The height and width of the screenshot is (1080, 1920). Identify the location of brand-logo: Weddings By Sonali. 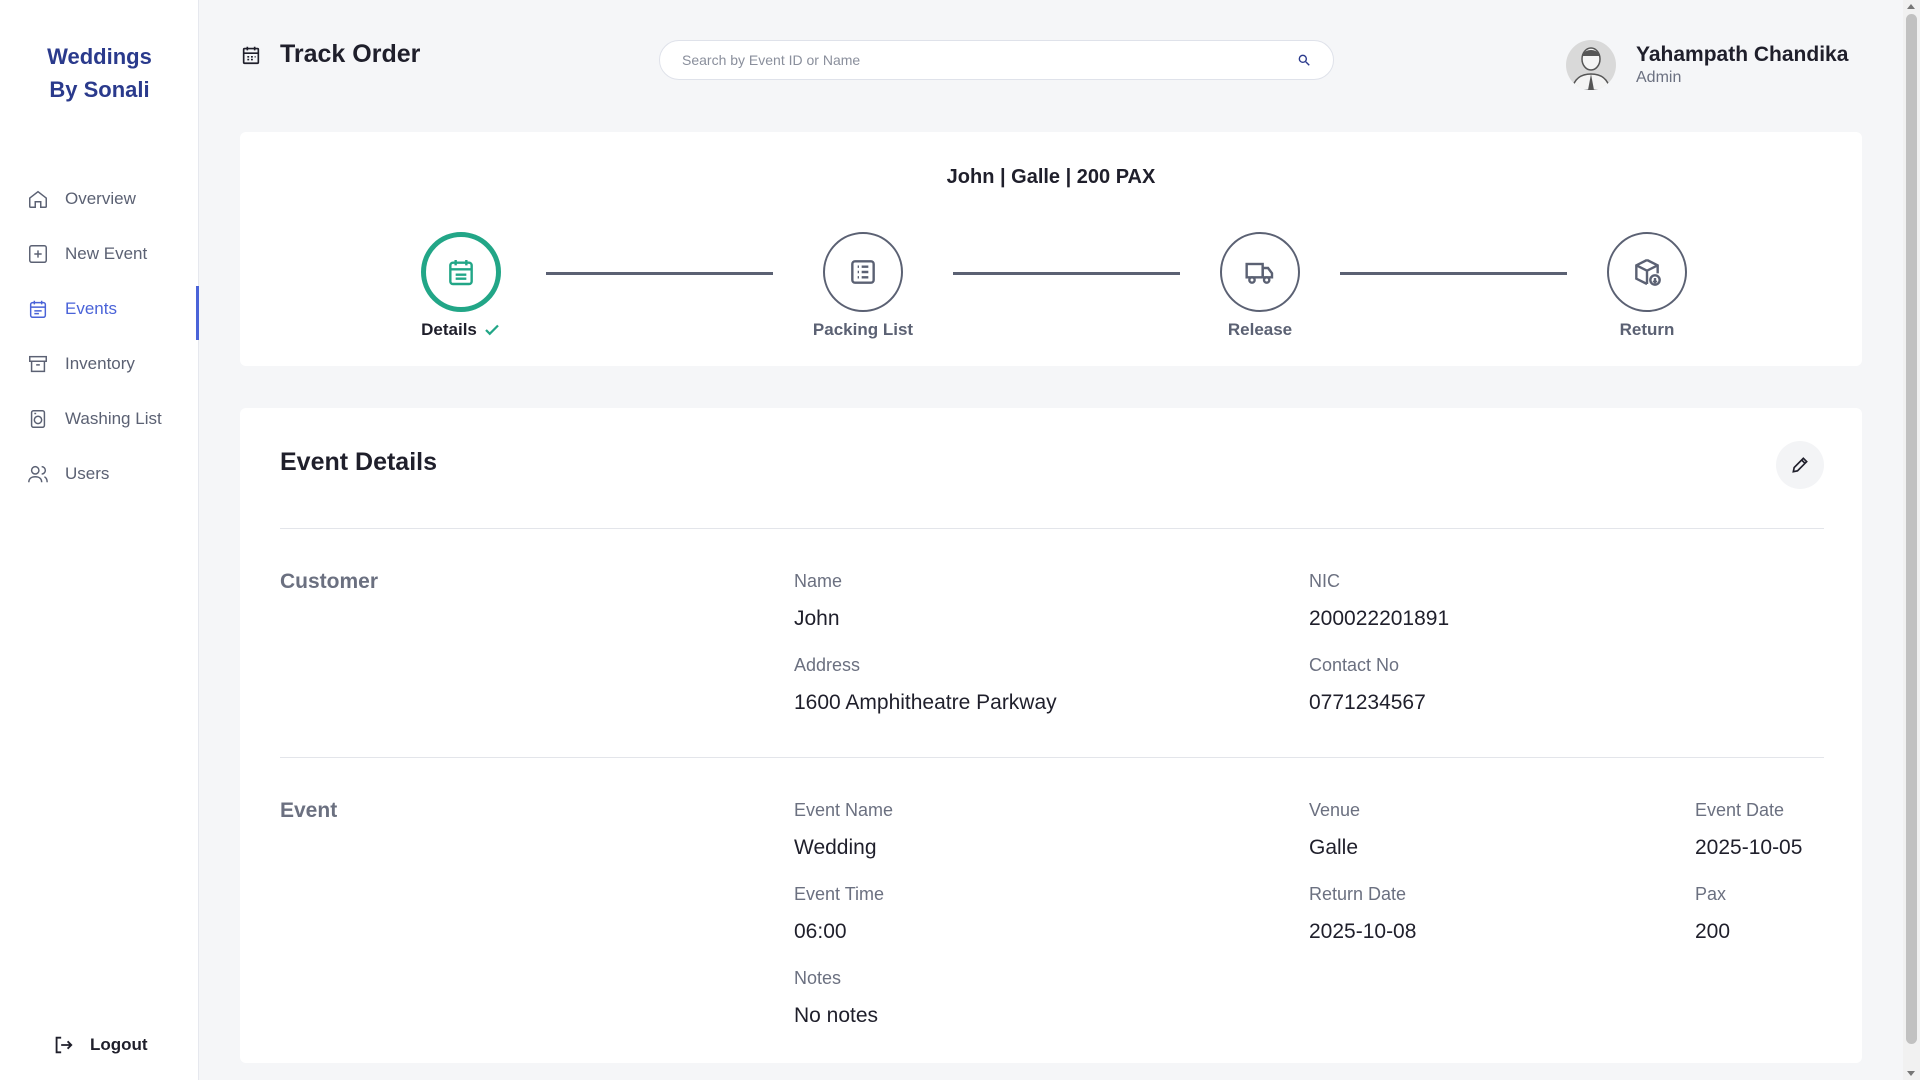
(99, 73).